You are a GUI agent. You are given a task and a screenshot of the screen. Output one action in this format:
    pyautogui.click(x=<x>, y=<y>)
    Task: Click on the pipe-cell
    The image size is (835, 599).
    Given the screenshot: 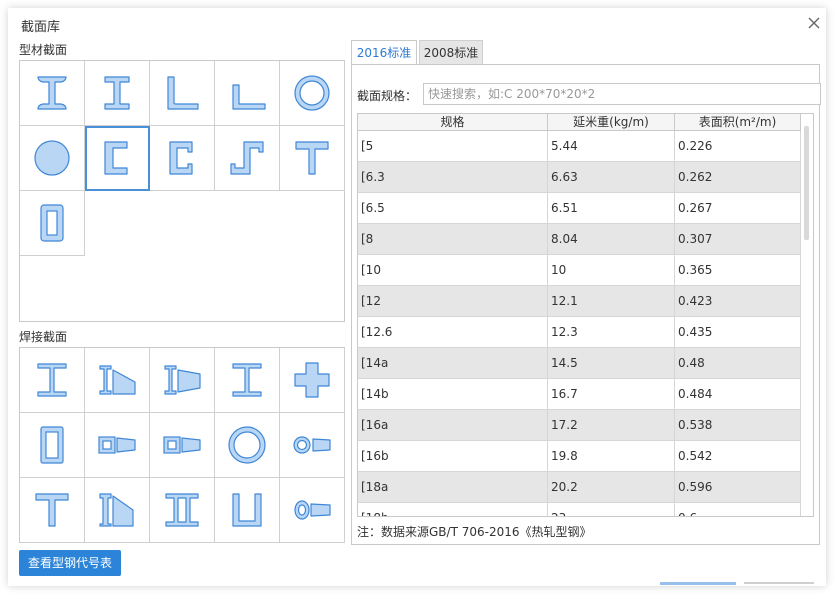 What is the action you would take?
    pyautogui.click(x=312, y=93)
    